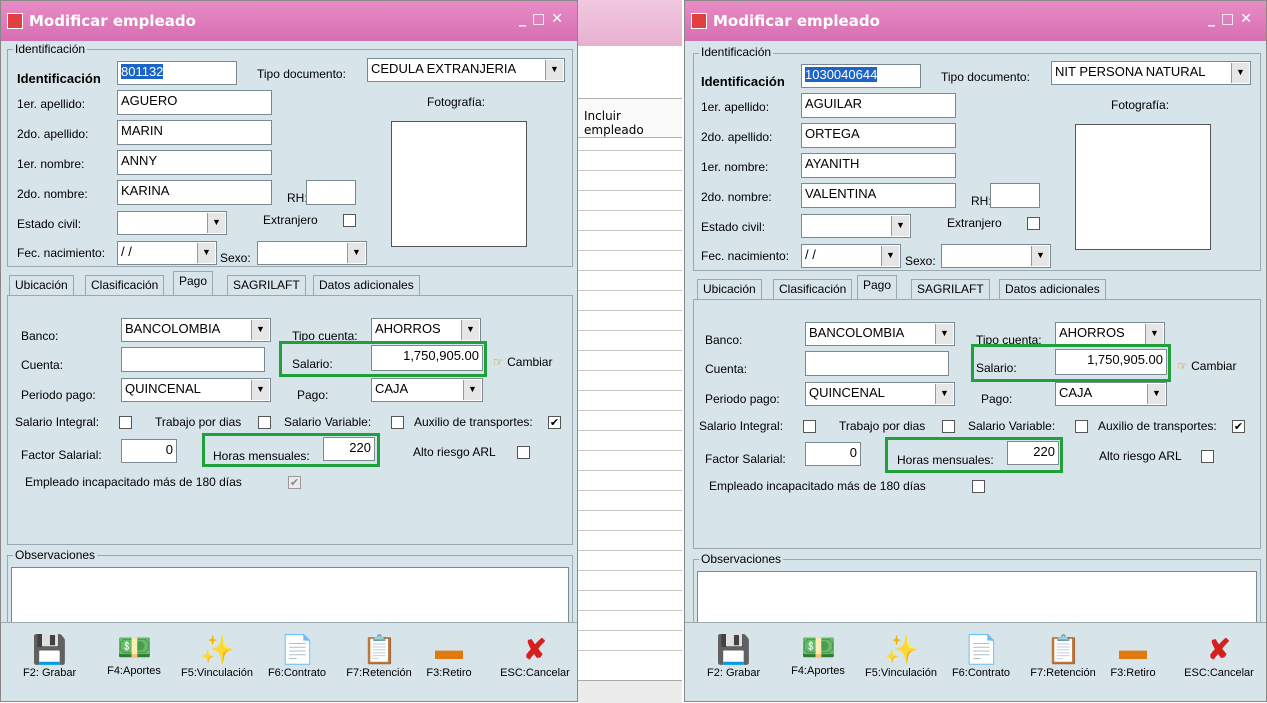 This screenshot has height=703, width=1267. I want to click on retiro-button: ▬ F3:Retiro, so click(1133, 656).